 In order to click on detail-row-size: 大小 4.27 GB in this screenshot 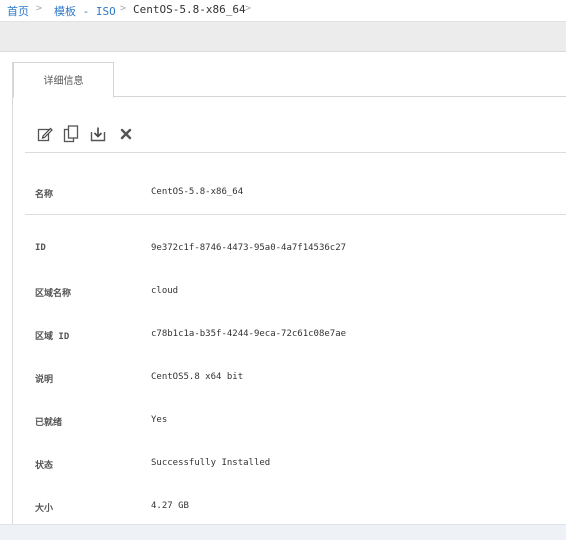, I will do `click(300, 507)`.